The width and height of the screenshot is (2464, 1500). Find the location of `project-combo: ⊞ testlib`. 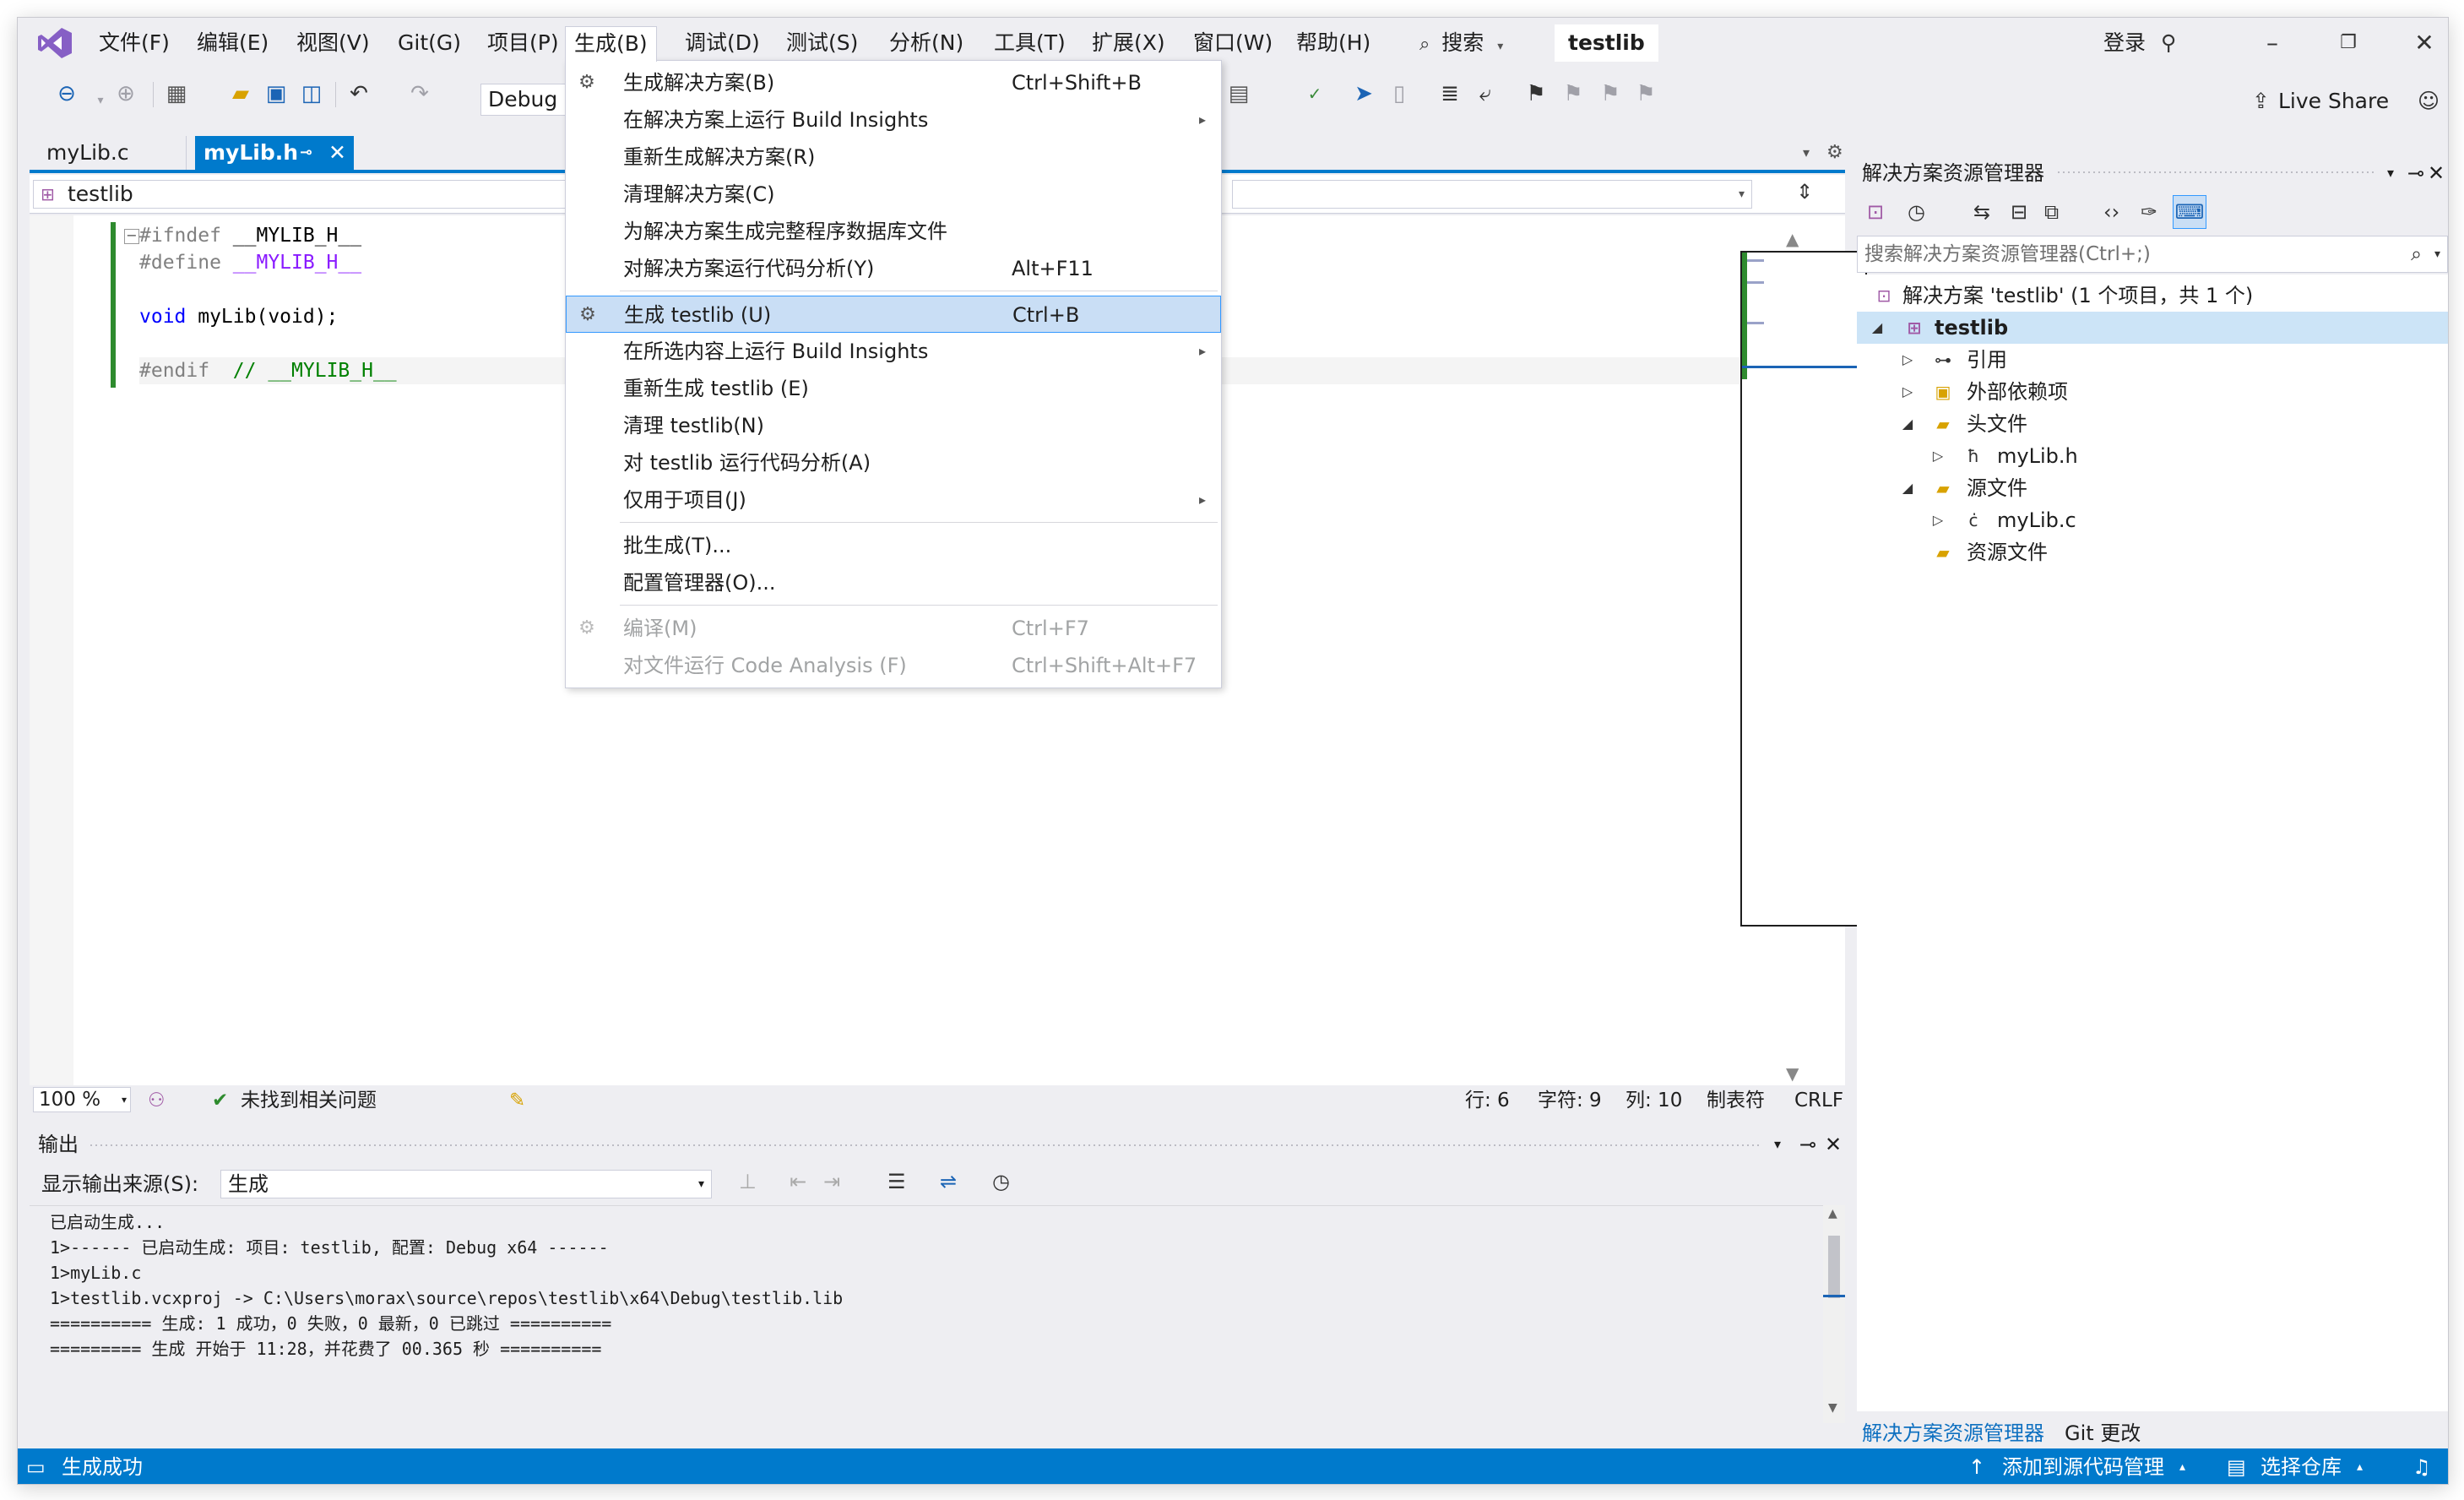

project-combo: ⊞ testlib is located at coordinates (307, 194).